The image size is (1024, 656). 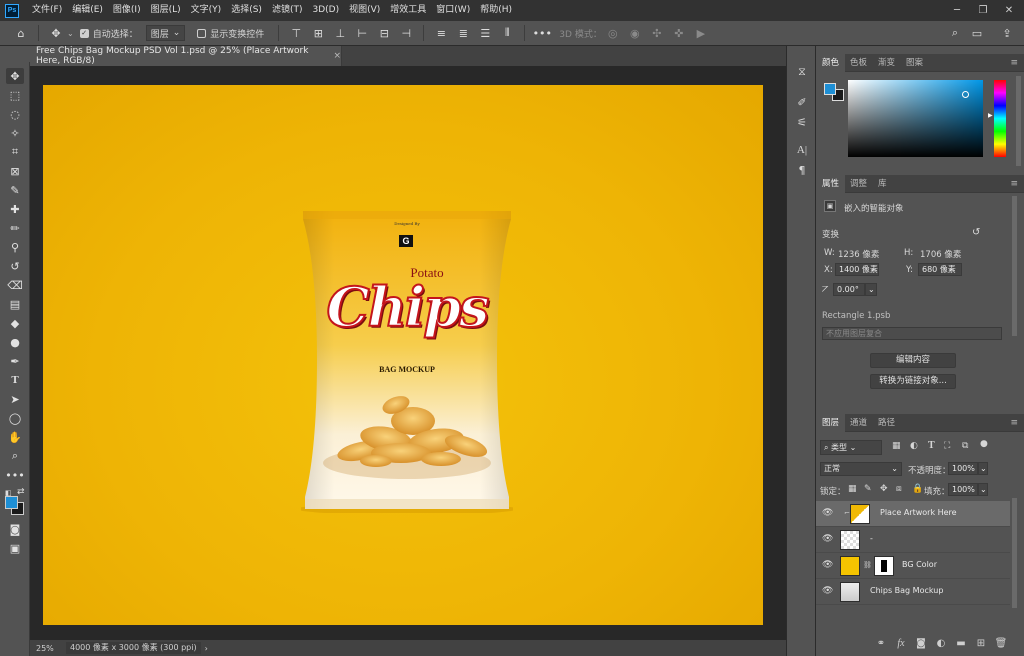 What do you see at coordinates (15, 152) in the screenshot?
I see `crop-tool-icon: ⌗` at bounding box center [15, 152].